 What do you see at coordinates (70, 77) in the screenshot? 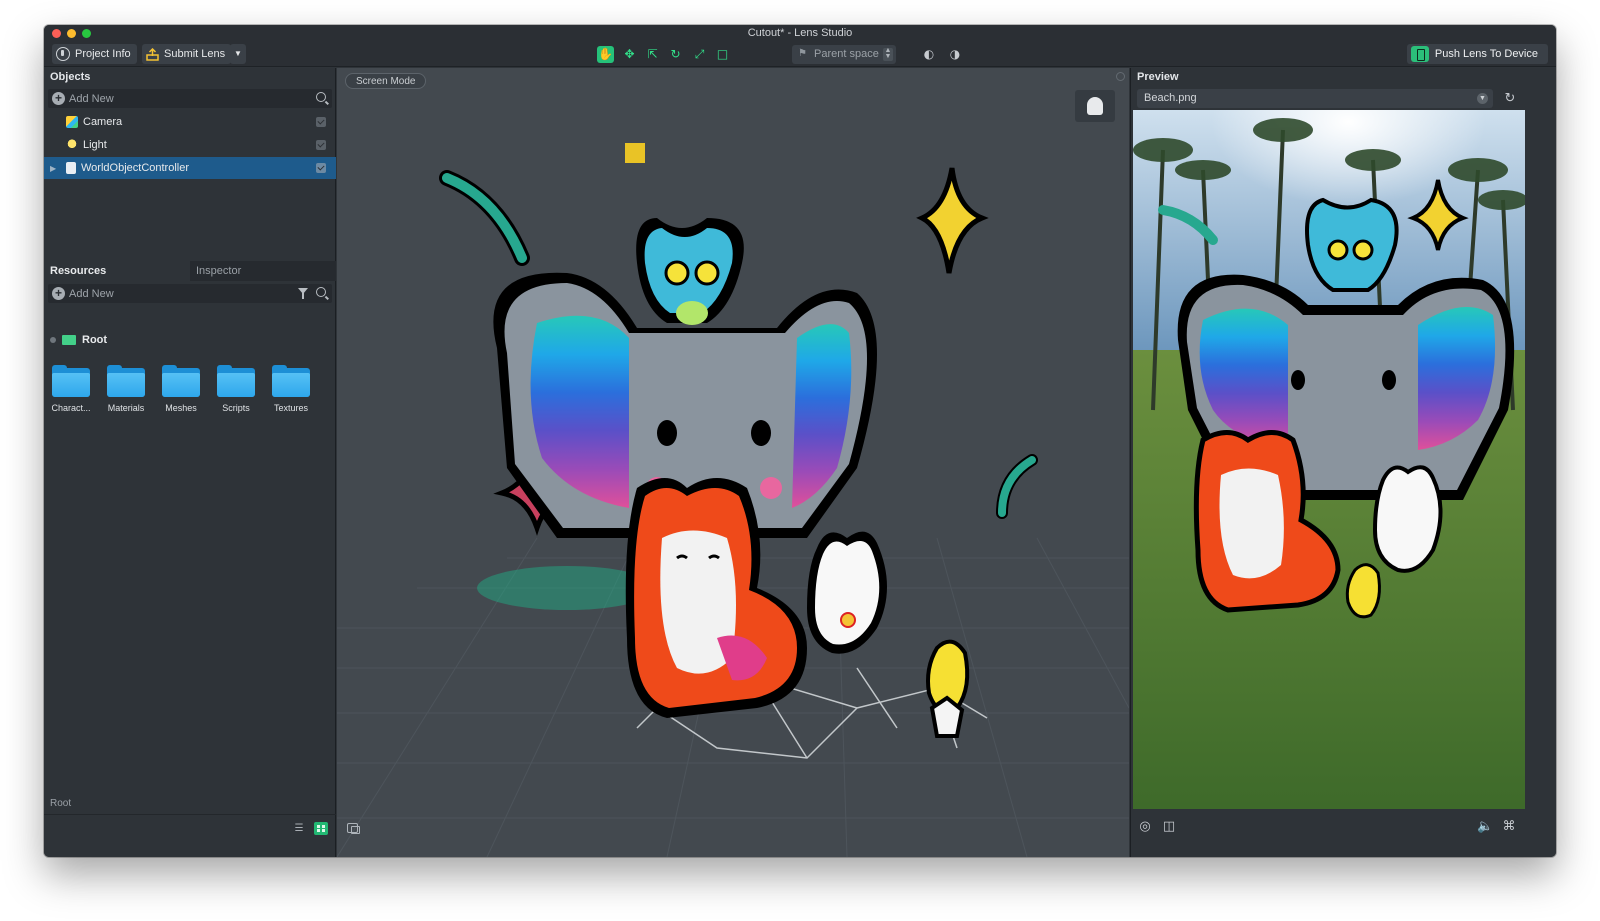
I see `objects-title: Objects` at bounding box center [70, 77].